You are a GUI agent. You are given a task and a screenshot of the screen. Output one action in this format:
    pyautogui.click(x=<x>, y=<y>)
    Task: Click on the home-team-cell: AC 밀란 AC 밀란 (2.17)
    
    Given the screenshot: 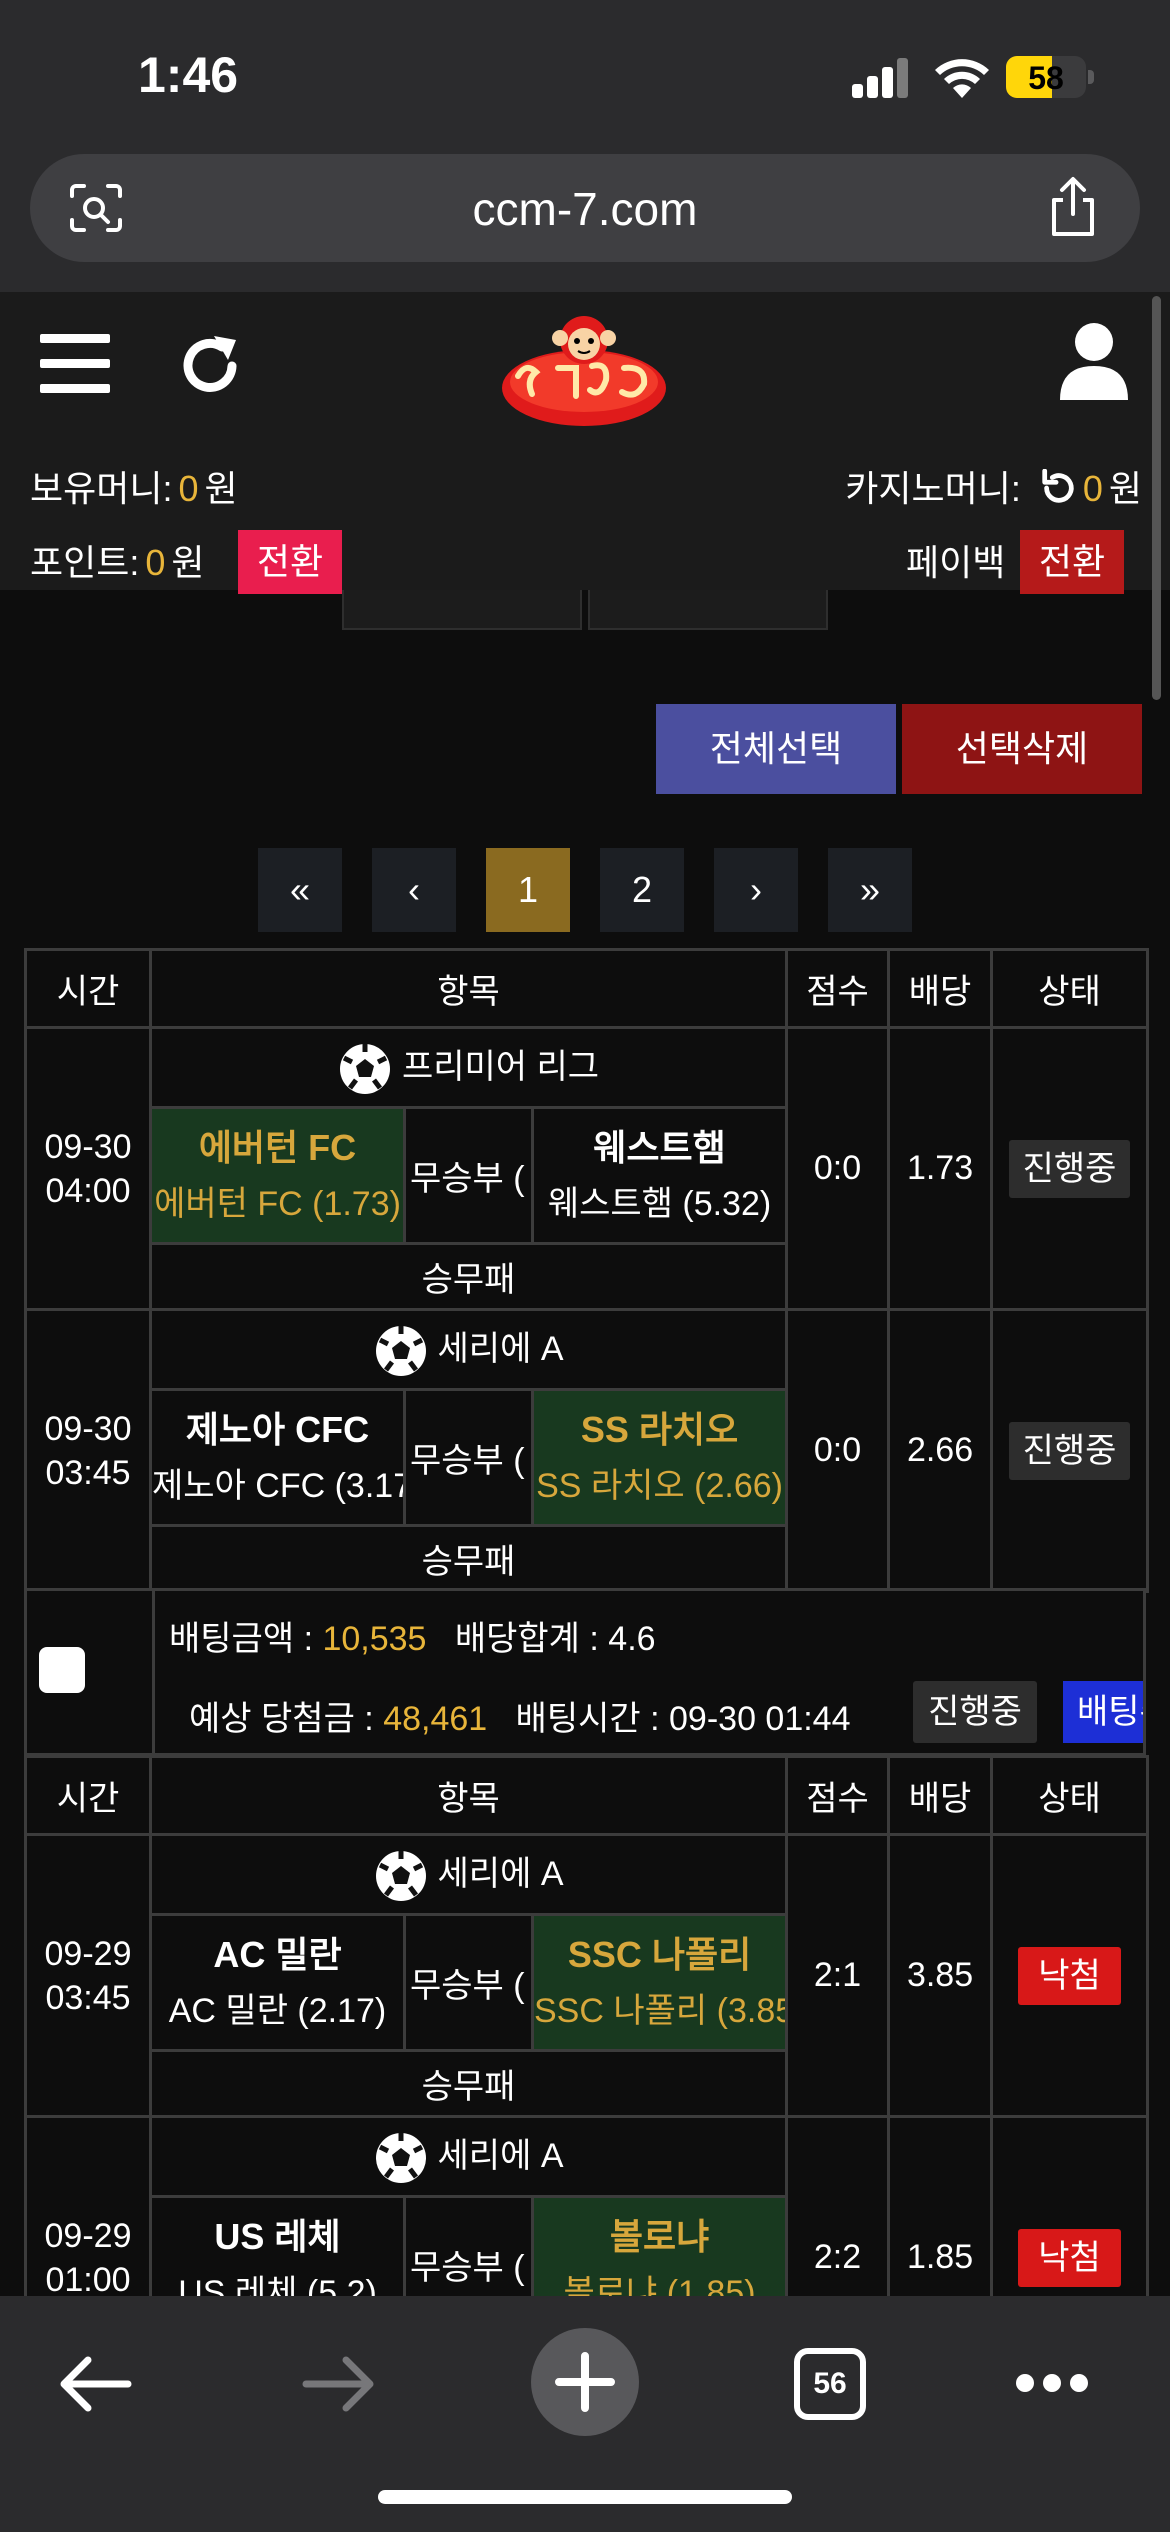 What is the action you would take?
    pyautogui.click(x=277, y=1982)
    